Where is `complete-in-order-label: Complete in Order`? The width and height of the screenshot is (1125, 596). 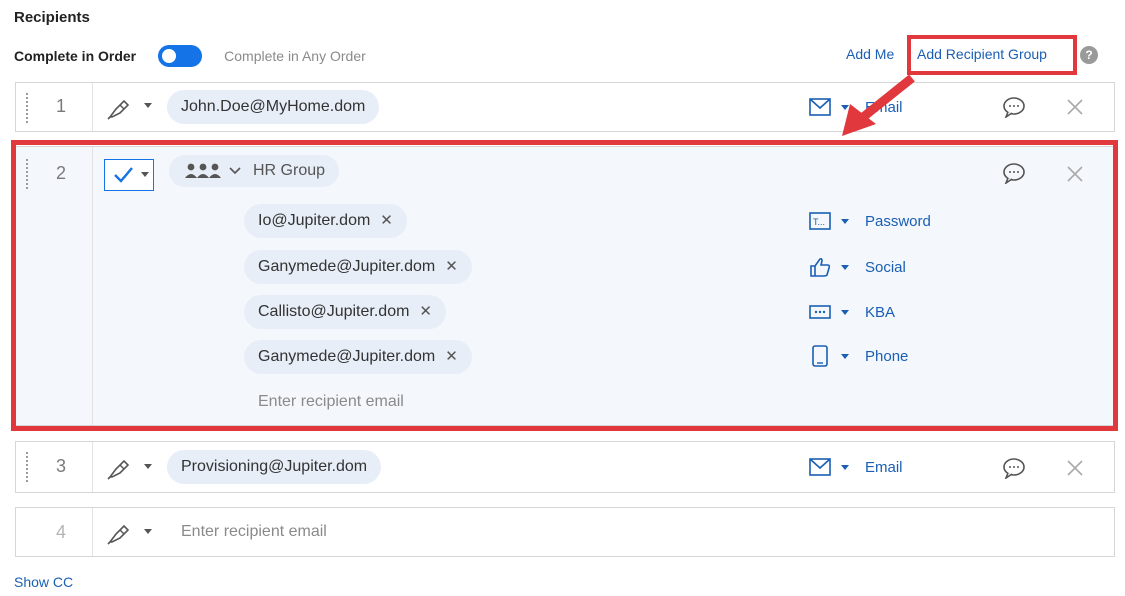
complete-in-order-label: Complete in Order is located at coordinates (75, 56).